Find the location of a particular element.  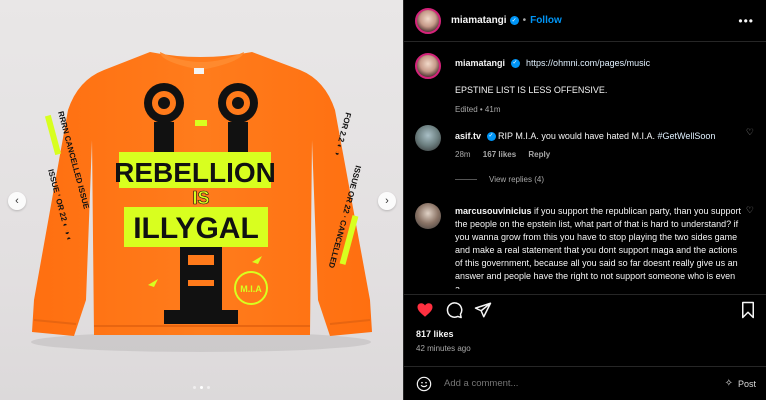

caption-username: miamatangi is located at coordinates (480, 63).